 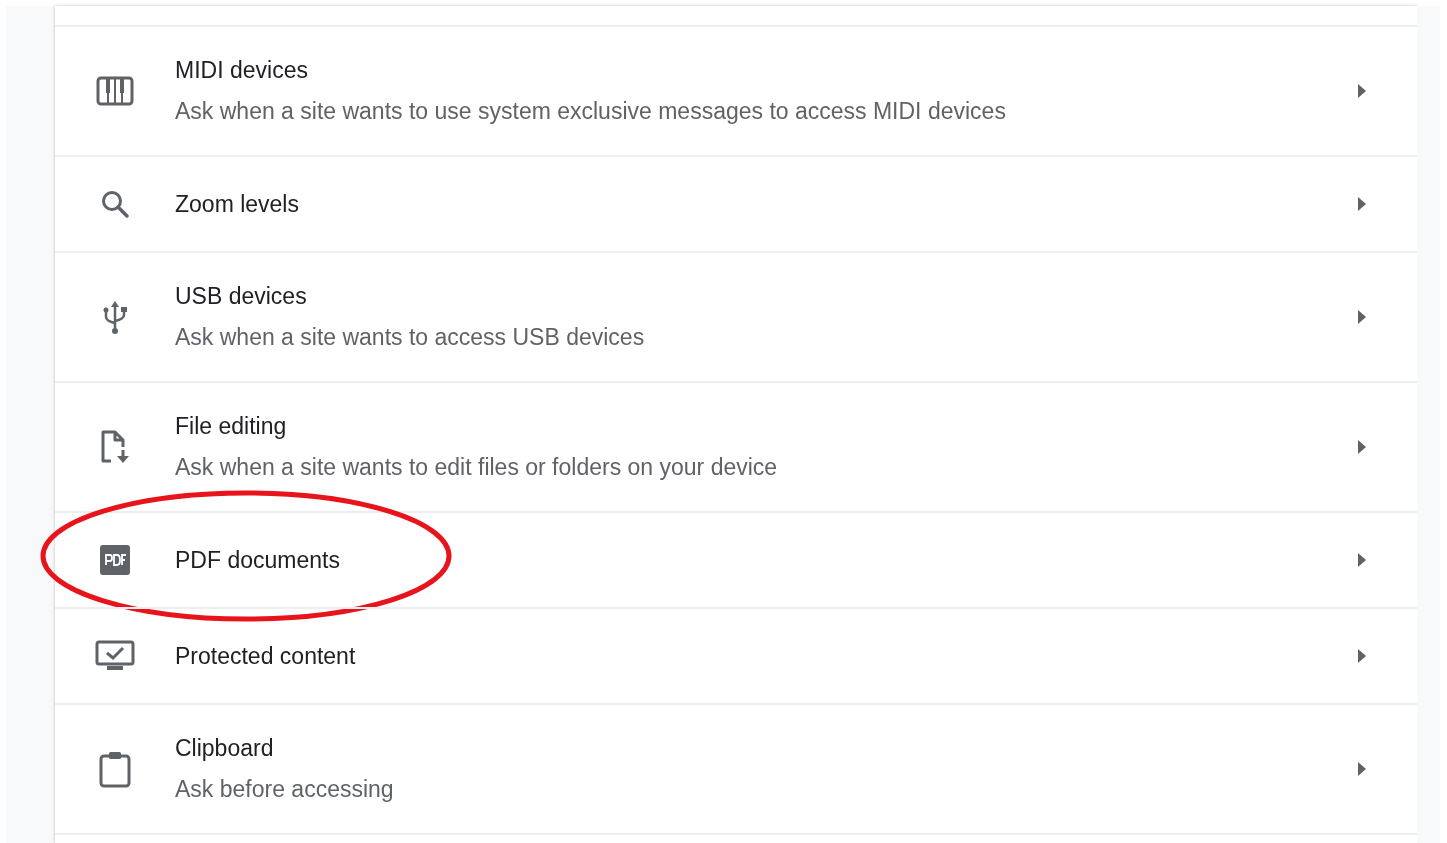 I want to click on settings-row: Zoom levels, so click(x=736, y=203).